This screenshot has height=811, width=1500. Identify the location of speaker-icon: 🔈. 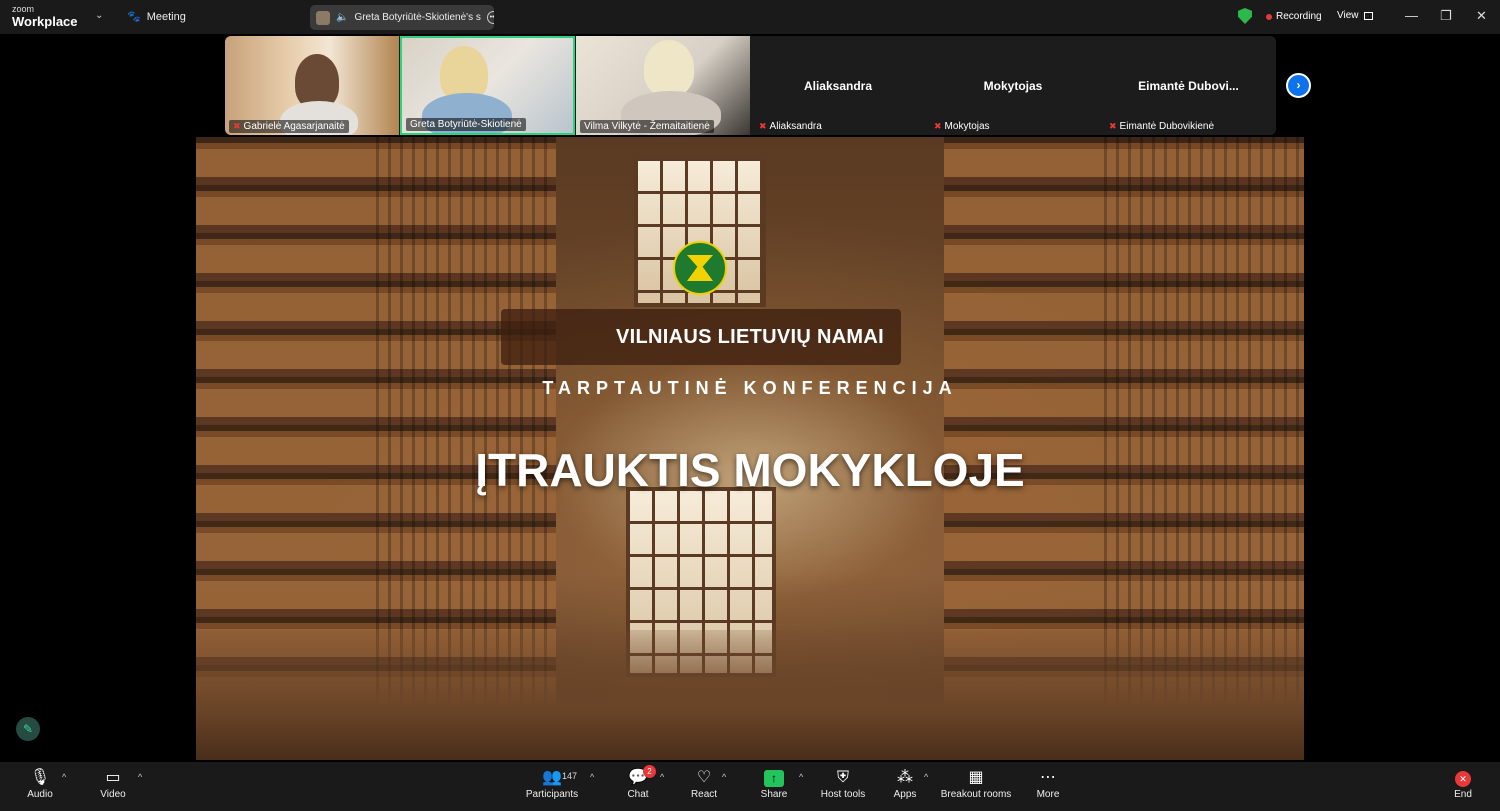
(342, 17).